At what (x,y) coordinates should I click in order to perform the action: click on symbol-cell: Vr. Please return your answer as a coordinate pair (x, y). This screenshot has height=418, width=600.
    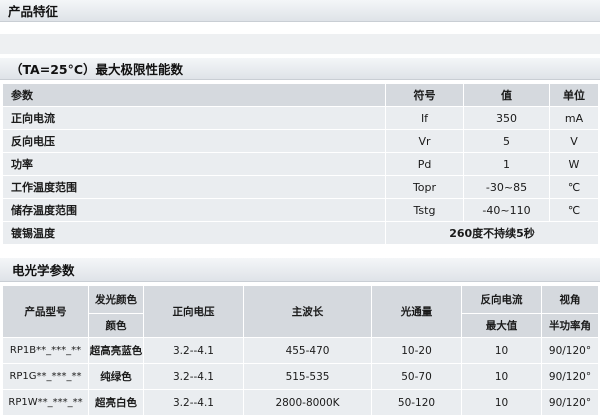
    Looking at the image, I should click on (424, 141).